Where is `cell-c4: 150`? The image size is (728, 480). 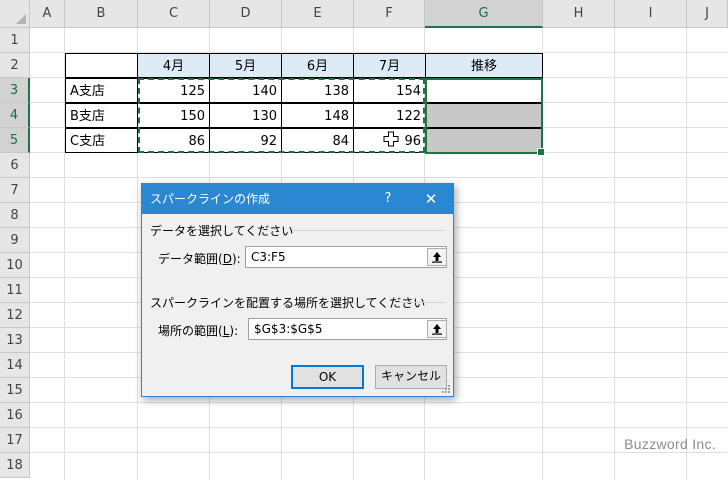 cell-c4: 150 is located at coordinates (173, 115).